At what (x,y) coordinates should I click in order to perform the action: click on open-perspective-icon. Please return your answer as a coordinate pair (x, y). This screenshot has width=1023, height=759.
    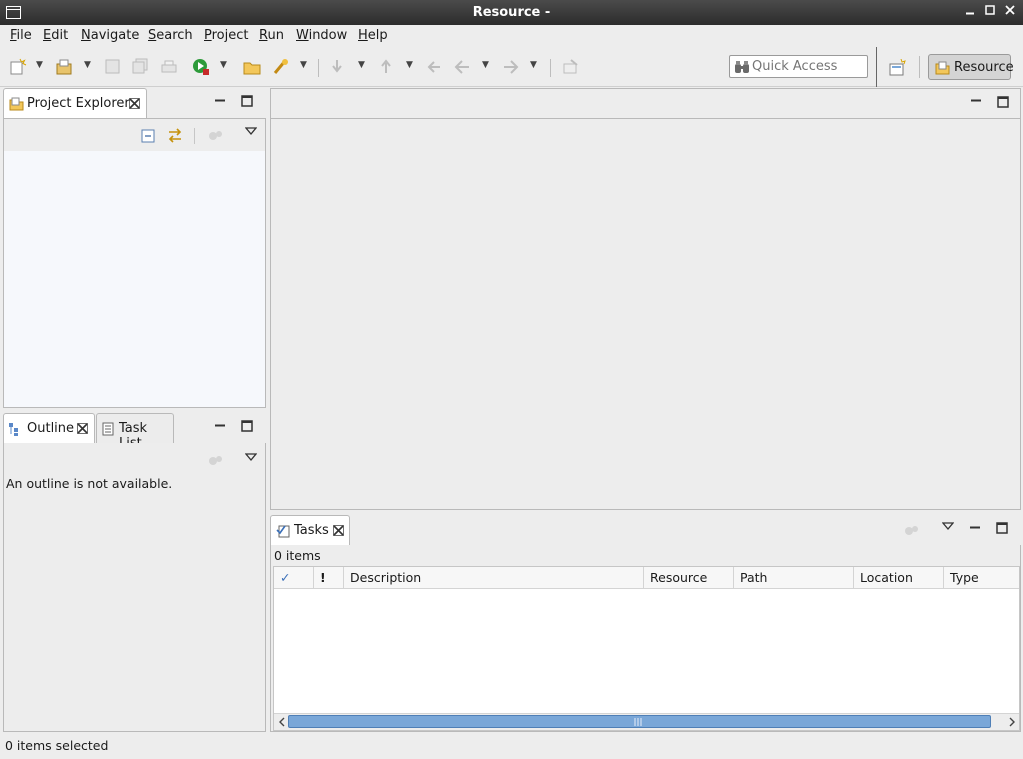
    Looking at the image, I should click on (897, 67).